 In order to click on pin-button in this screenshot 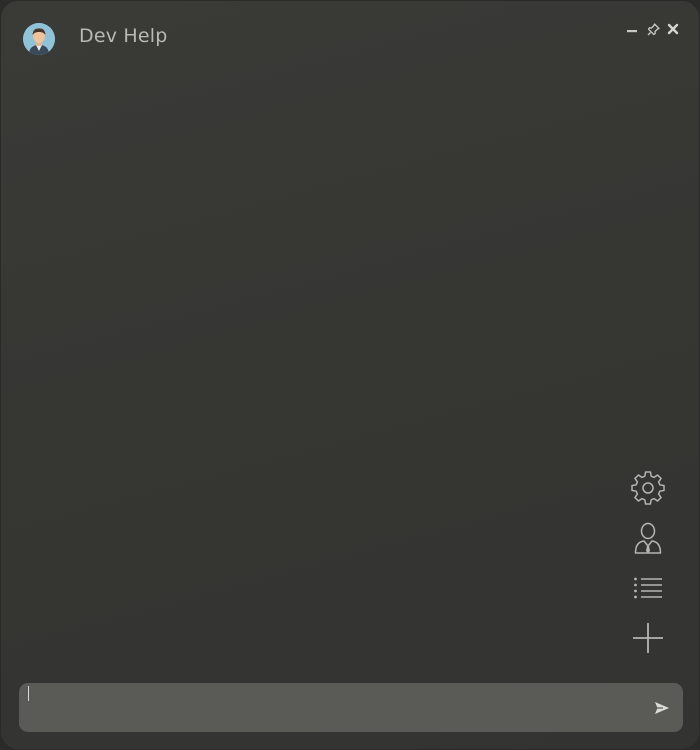, I will do `click(653, 29)`.